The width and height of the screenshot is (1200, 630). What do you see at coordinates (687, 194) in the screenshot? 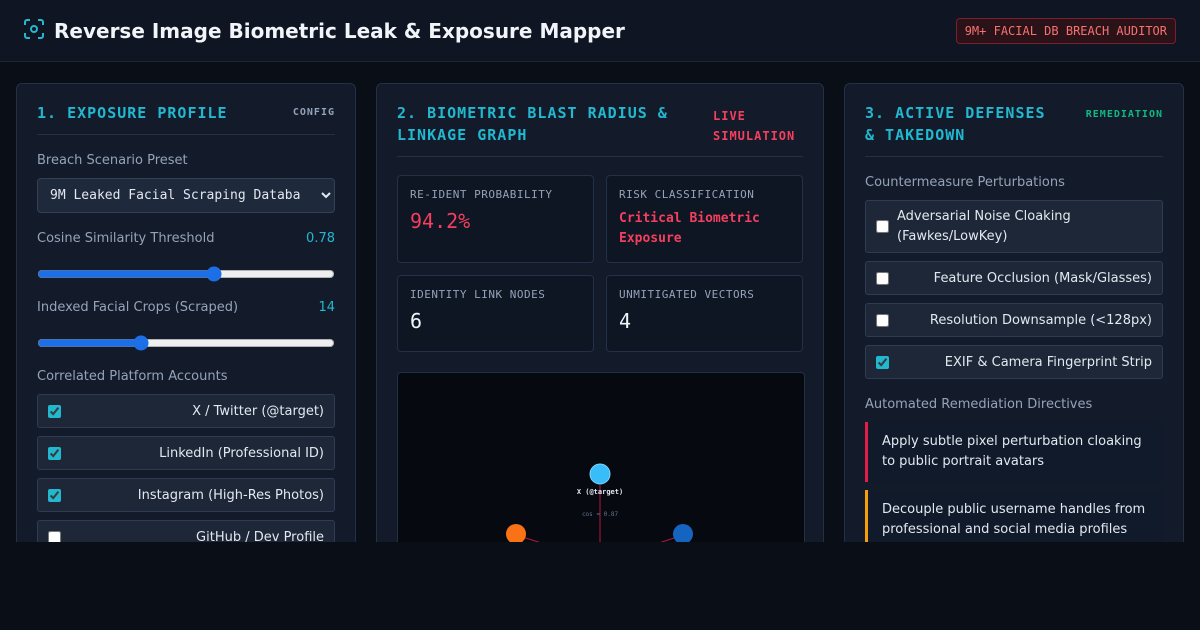
I see `risk-label: RISK CLASSIFICATION` at bounding box center [687, 194].